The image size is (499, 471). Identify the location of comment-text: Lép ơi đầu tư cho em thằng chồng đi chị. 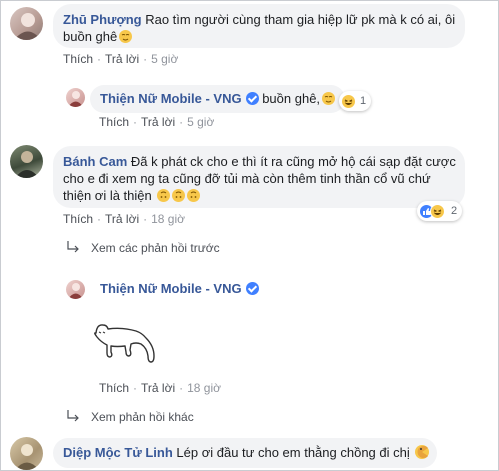
(293, 452).